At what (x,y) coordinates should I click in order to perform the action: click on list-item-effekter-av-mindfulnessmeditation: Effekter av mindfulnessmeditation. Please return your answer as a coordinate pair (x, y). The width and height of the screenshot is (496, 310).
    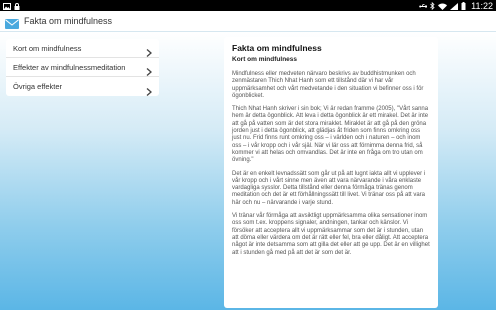
    Looking at the image, I should click on (82, 67).